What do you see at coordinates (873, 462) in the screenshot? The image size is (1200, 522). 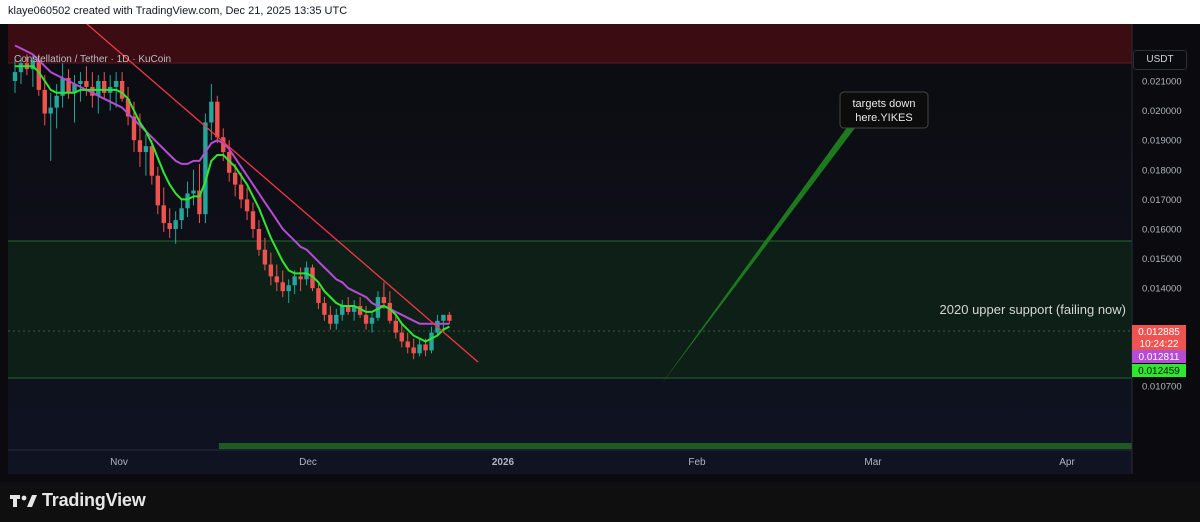 I see `time-tick-label: Mar` at bounding box center [873, 462].